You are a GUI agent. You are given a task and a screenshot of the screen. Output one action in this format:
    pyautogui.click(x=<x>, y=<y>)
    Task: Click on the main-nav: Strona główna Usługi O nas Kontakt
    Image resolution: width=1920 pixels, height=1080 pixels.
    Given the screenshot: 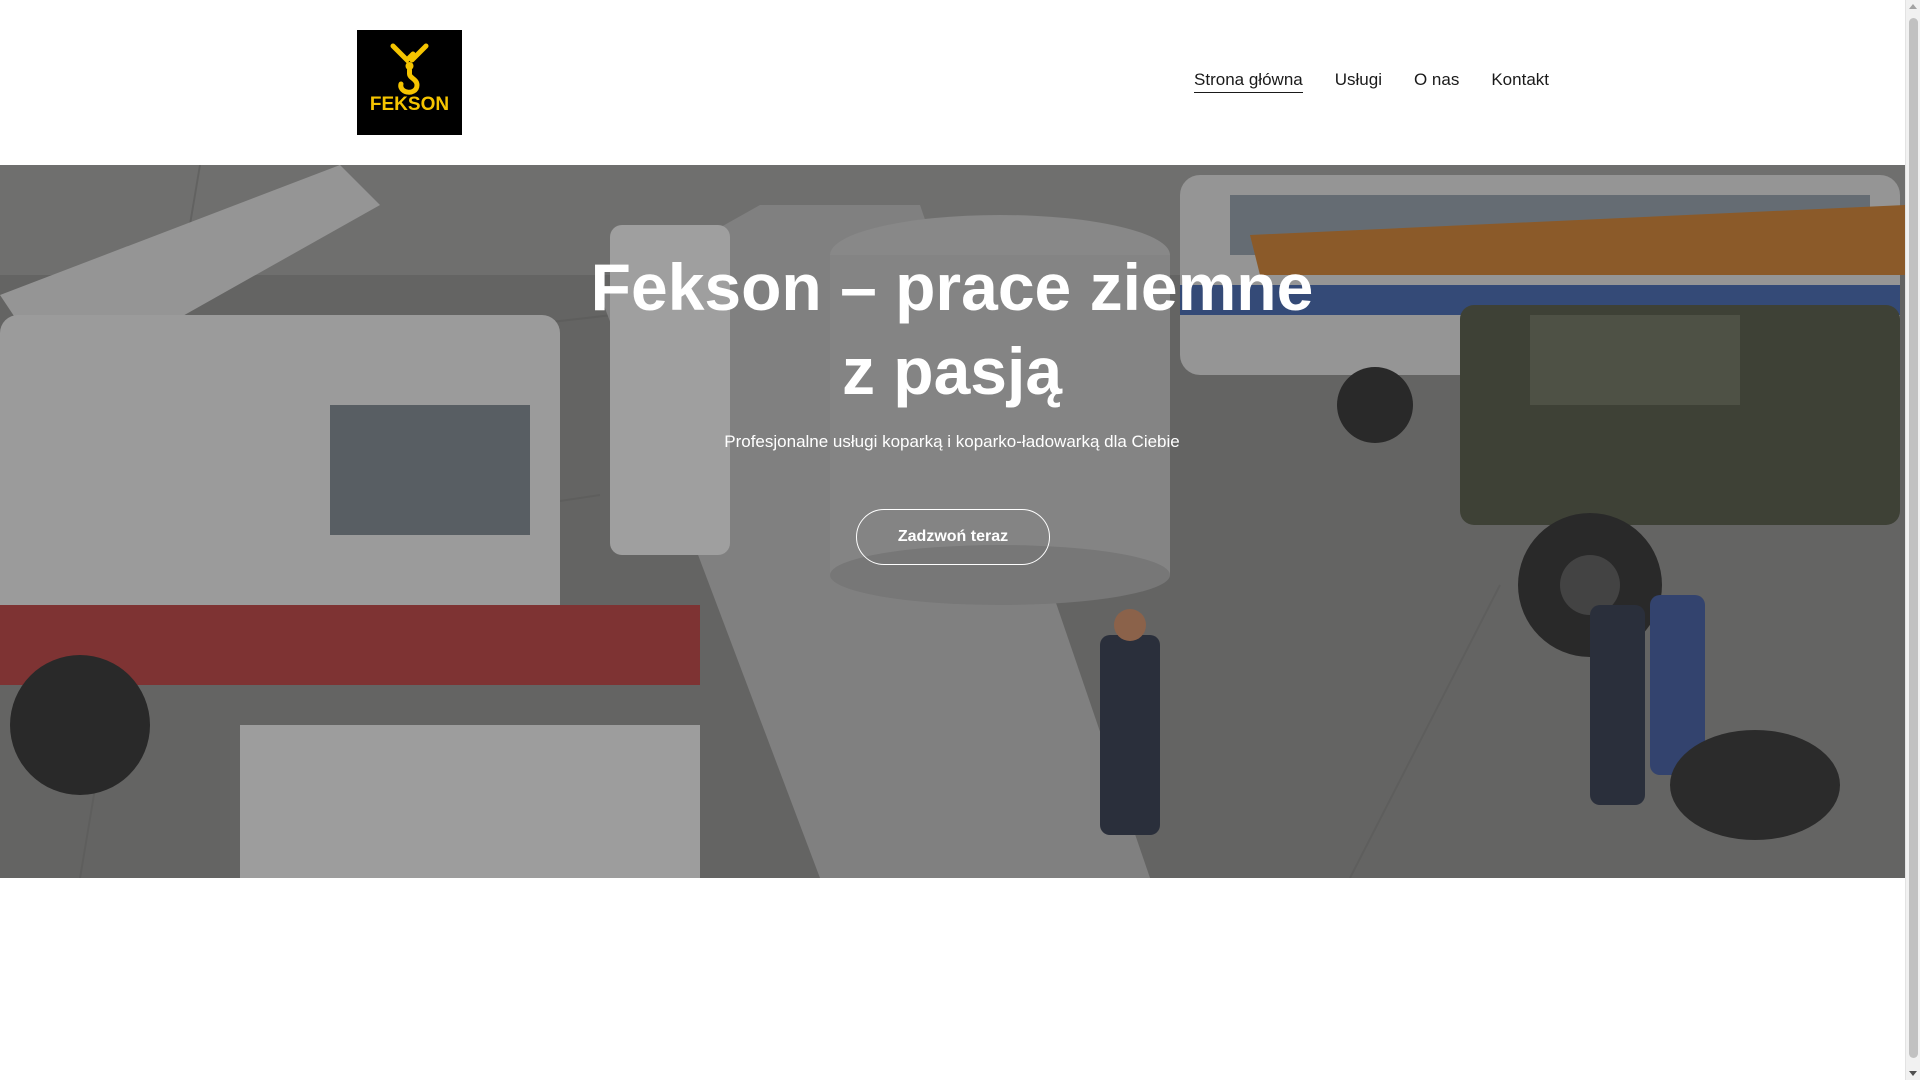 What is the action you would take?
    pyautogui.click(x=1371, y=81)
    